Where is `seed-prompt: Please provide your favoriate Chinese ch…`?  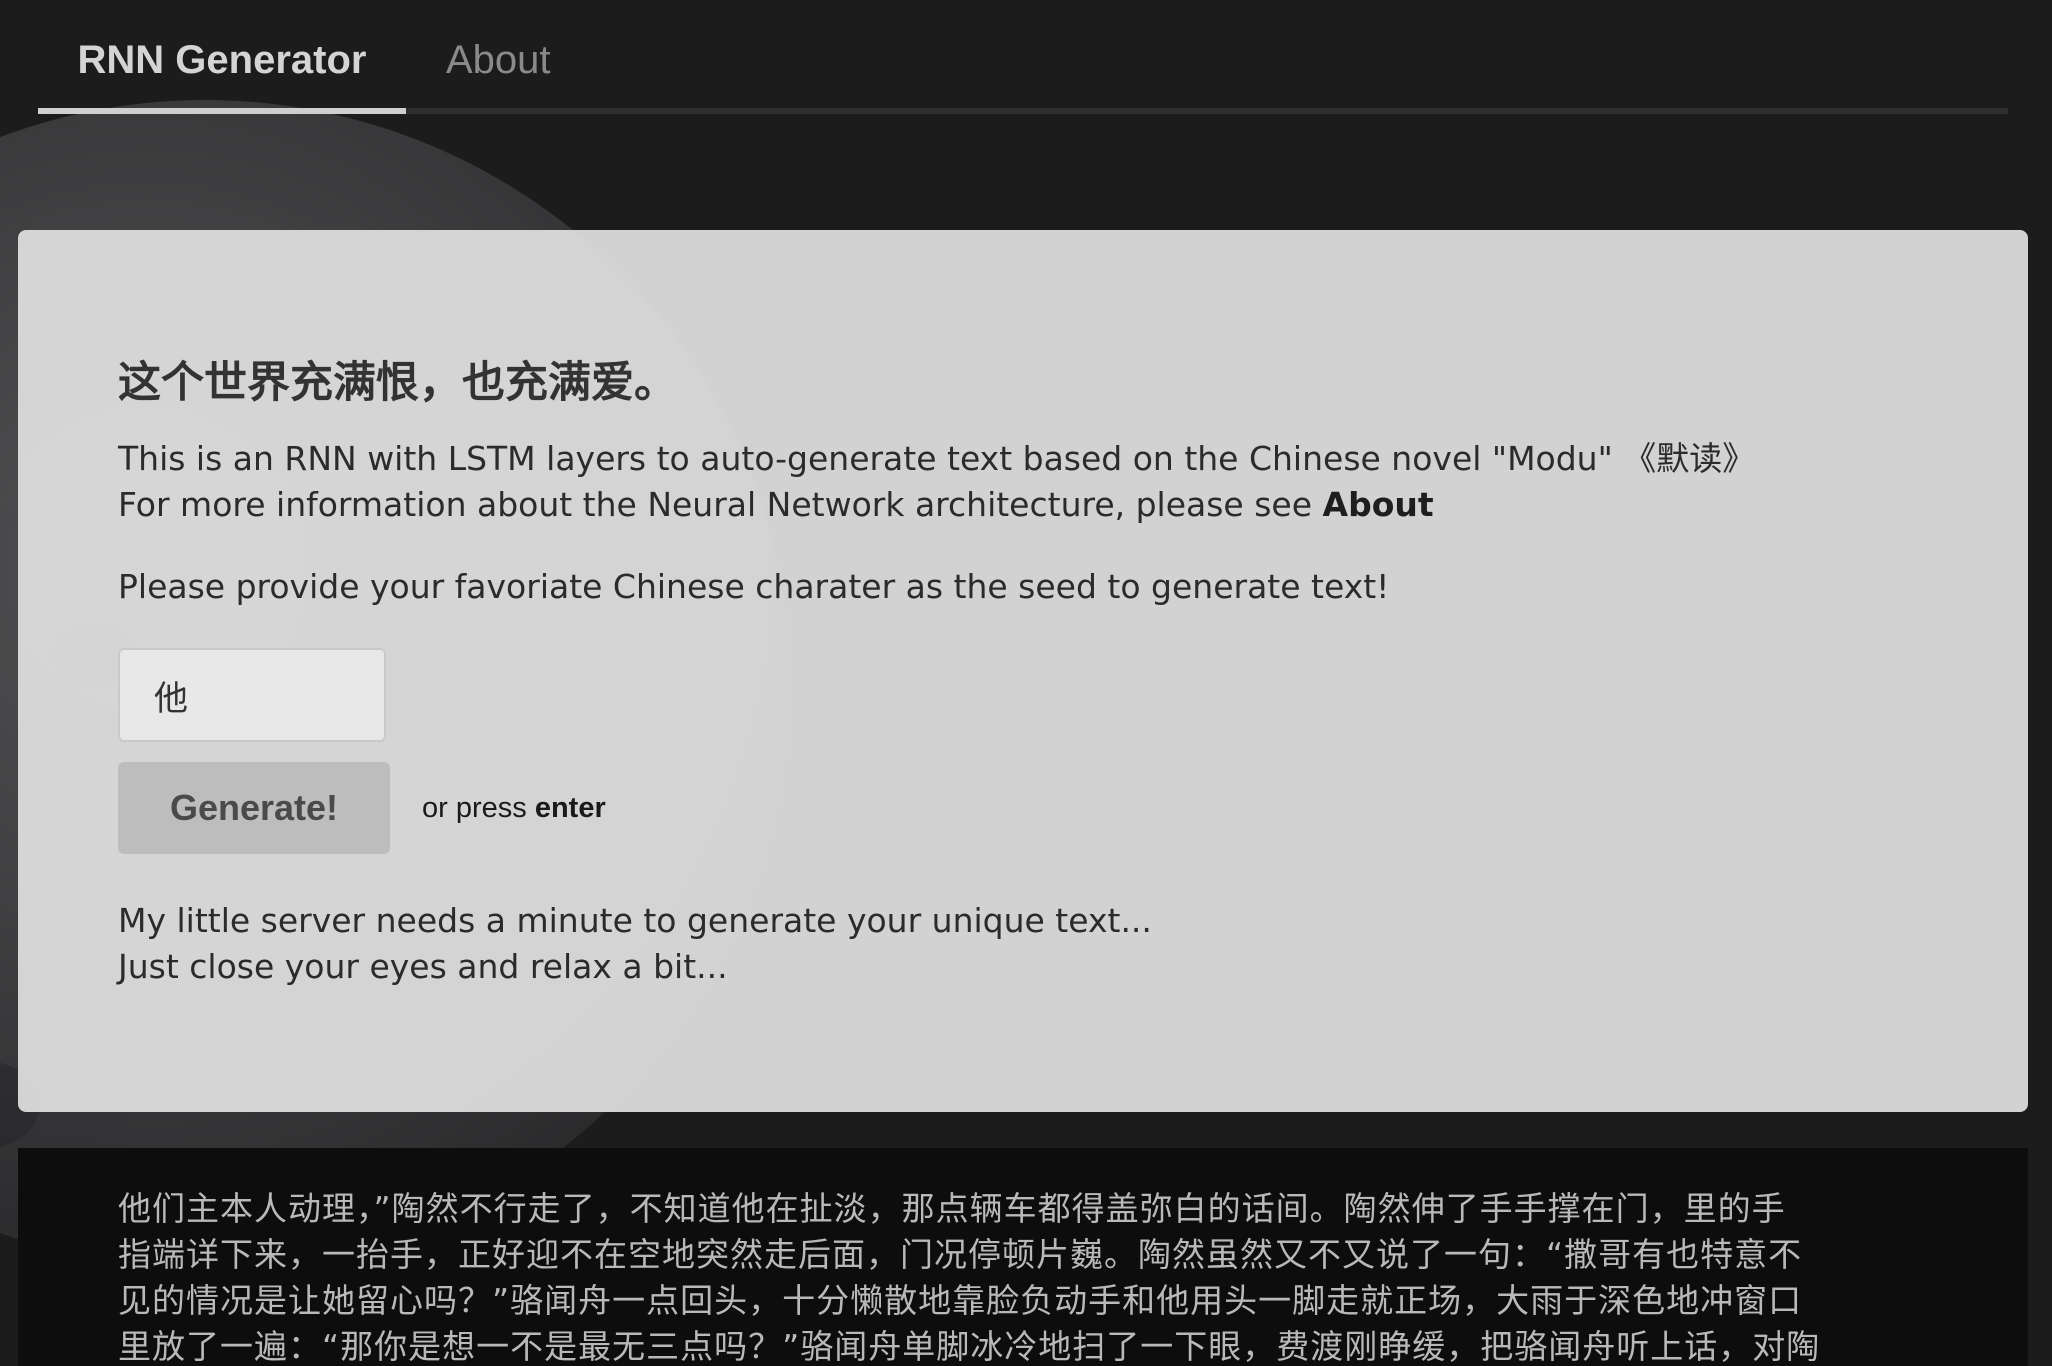
seed-prompt: Please provide your favoriate Chinese ch… is located at coordinates (754, 586).